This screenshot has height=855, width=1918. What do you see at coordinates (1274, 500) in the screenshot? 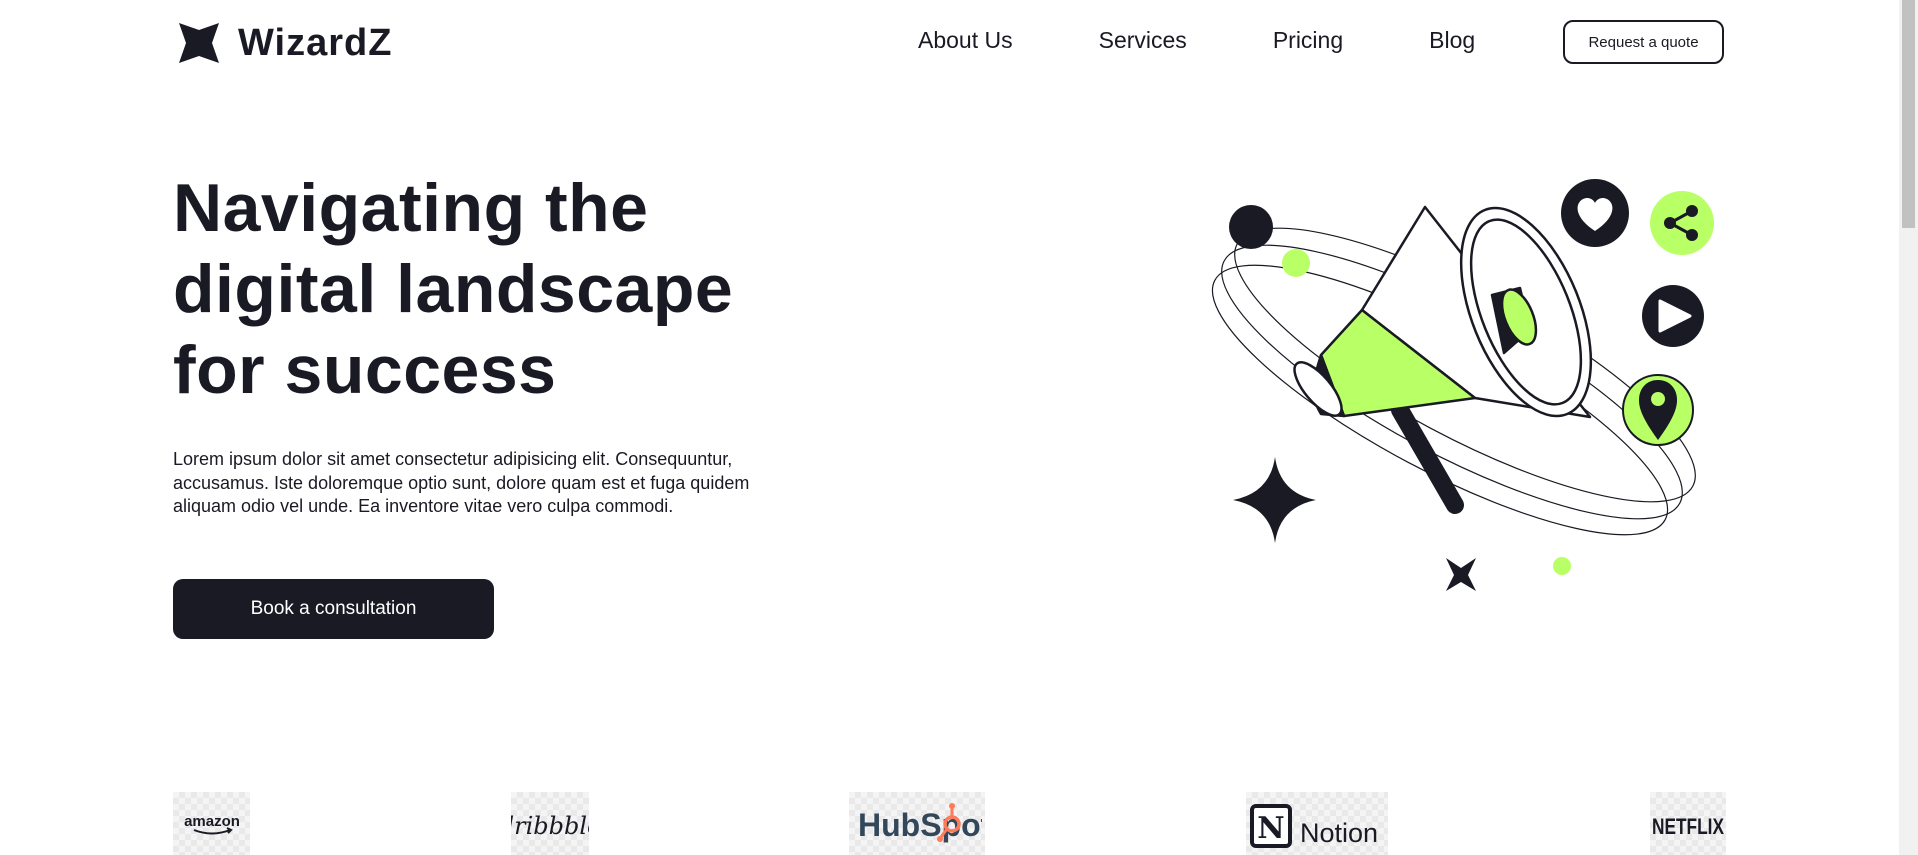
I see `sparkle-icon` at bounding box center [1274, 500].